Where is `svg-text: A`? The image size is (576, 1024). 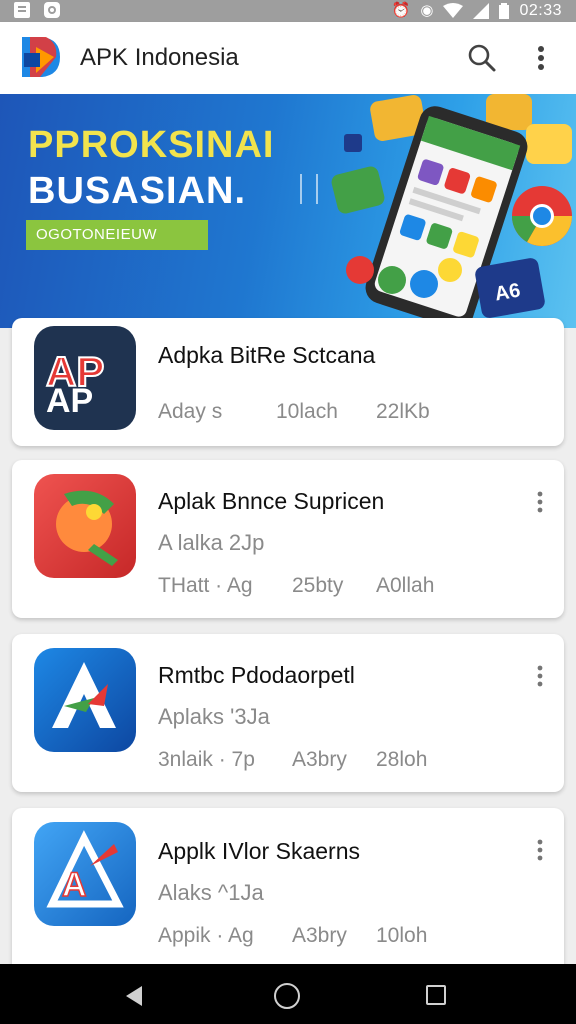
svg-text: A is located at coordinates (74, 885).